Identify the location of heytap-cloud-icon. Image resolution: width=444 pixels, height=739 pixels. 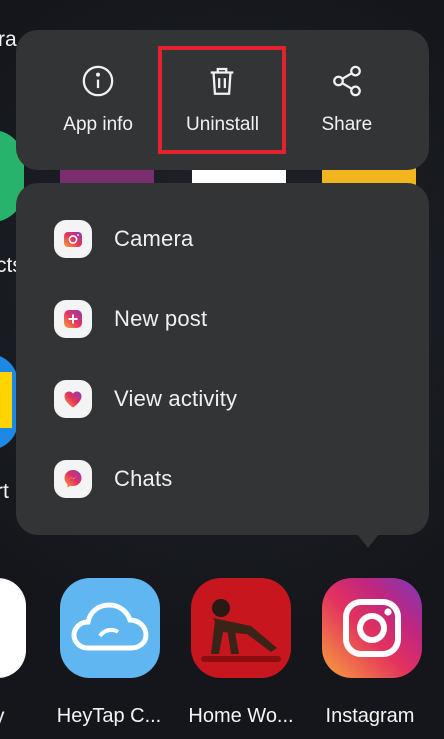
(110, 626).